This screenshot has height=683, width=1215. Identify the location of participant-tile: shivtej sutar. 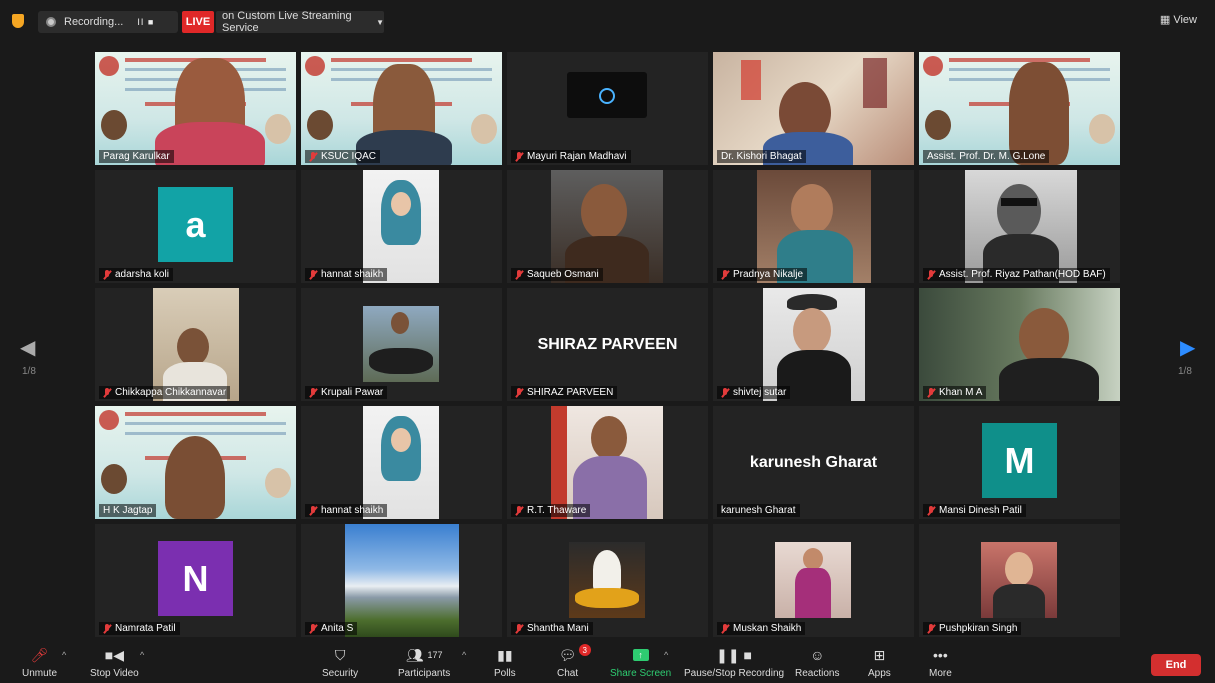
(813, 344).